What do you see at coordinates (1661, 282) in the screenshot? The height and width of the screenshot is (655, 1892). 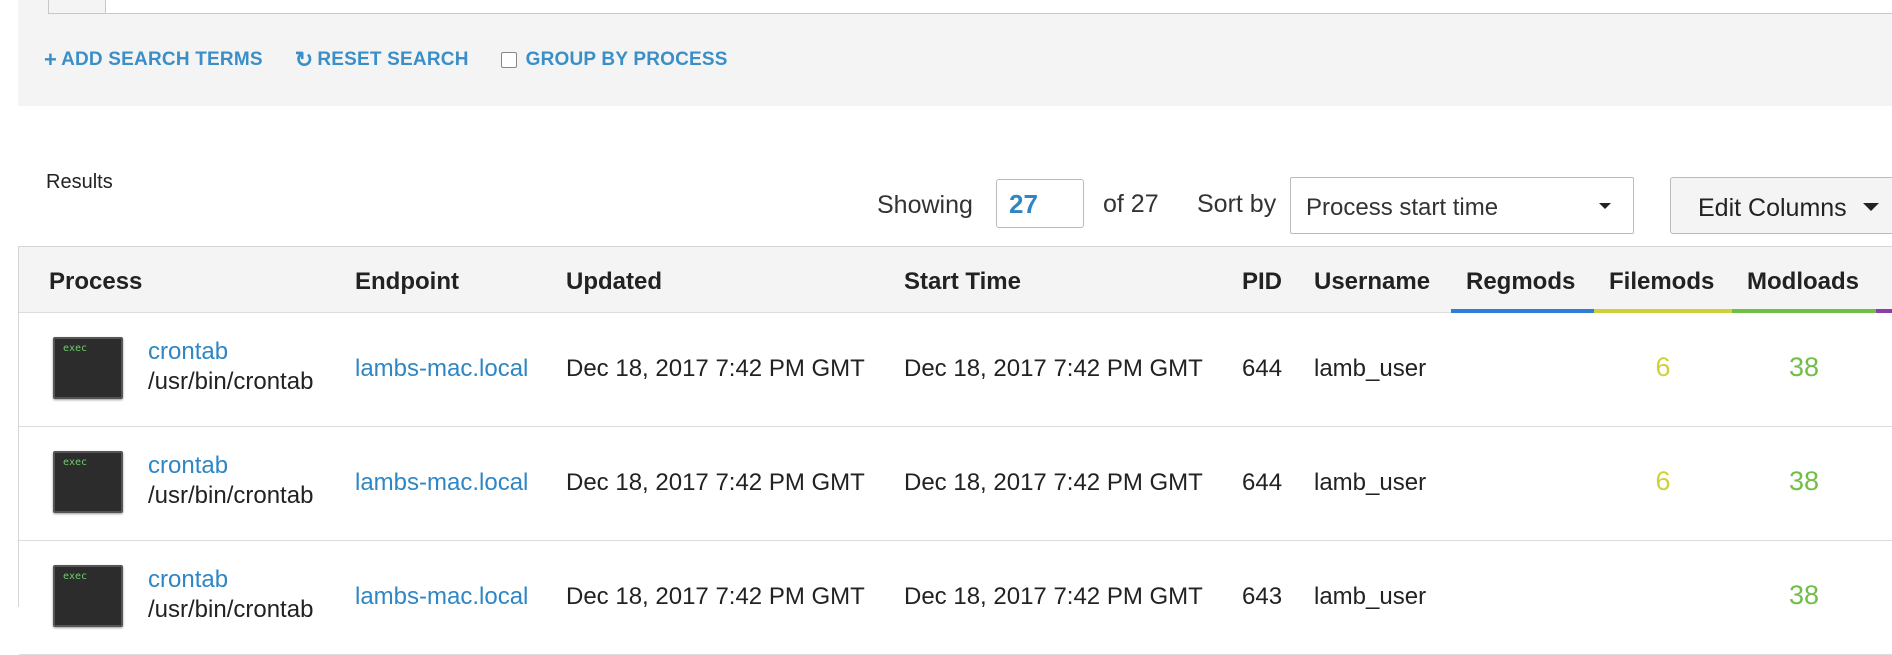 I see `column-header-filemods: Filemods` at bounding box center [1661, 282].